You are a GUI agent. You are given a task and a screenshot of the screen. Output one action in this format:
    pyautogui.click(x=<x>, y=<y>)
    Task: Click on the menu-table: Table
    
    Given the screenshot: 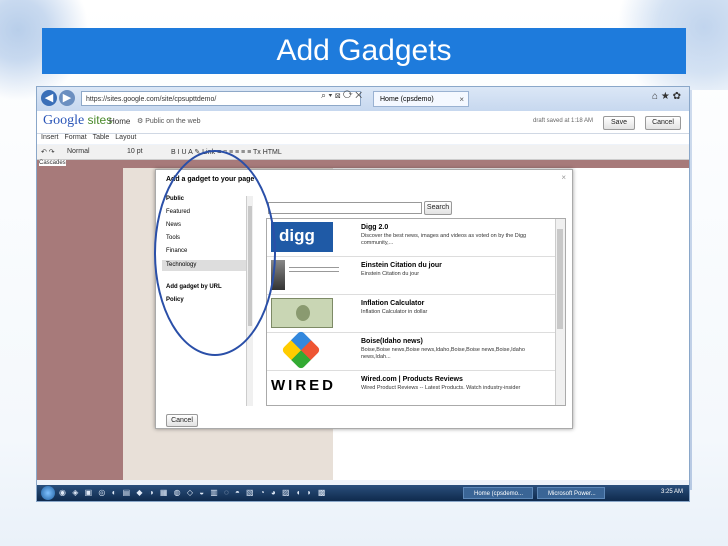 What is the action you would take?
    pyautogui.click(x=101, y=137)
    